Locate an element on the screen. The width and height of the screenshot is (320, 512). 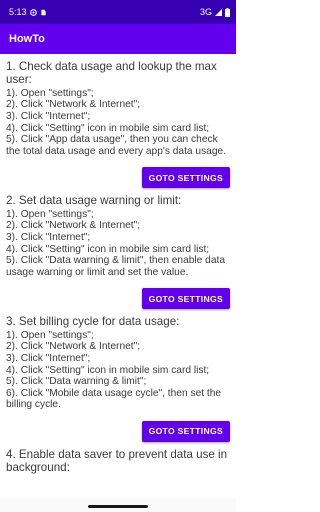
gesture-nav-bar is located at coordinates (118, 505).